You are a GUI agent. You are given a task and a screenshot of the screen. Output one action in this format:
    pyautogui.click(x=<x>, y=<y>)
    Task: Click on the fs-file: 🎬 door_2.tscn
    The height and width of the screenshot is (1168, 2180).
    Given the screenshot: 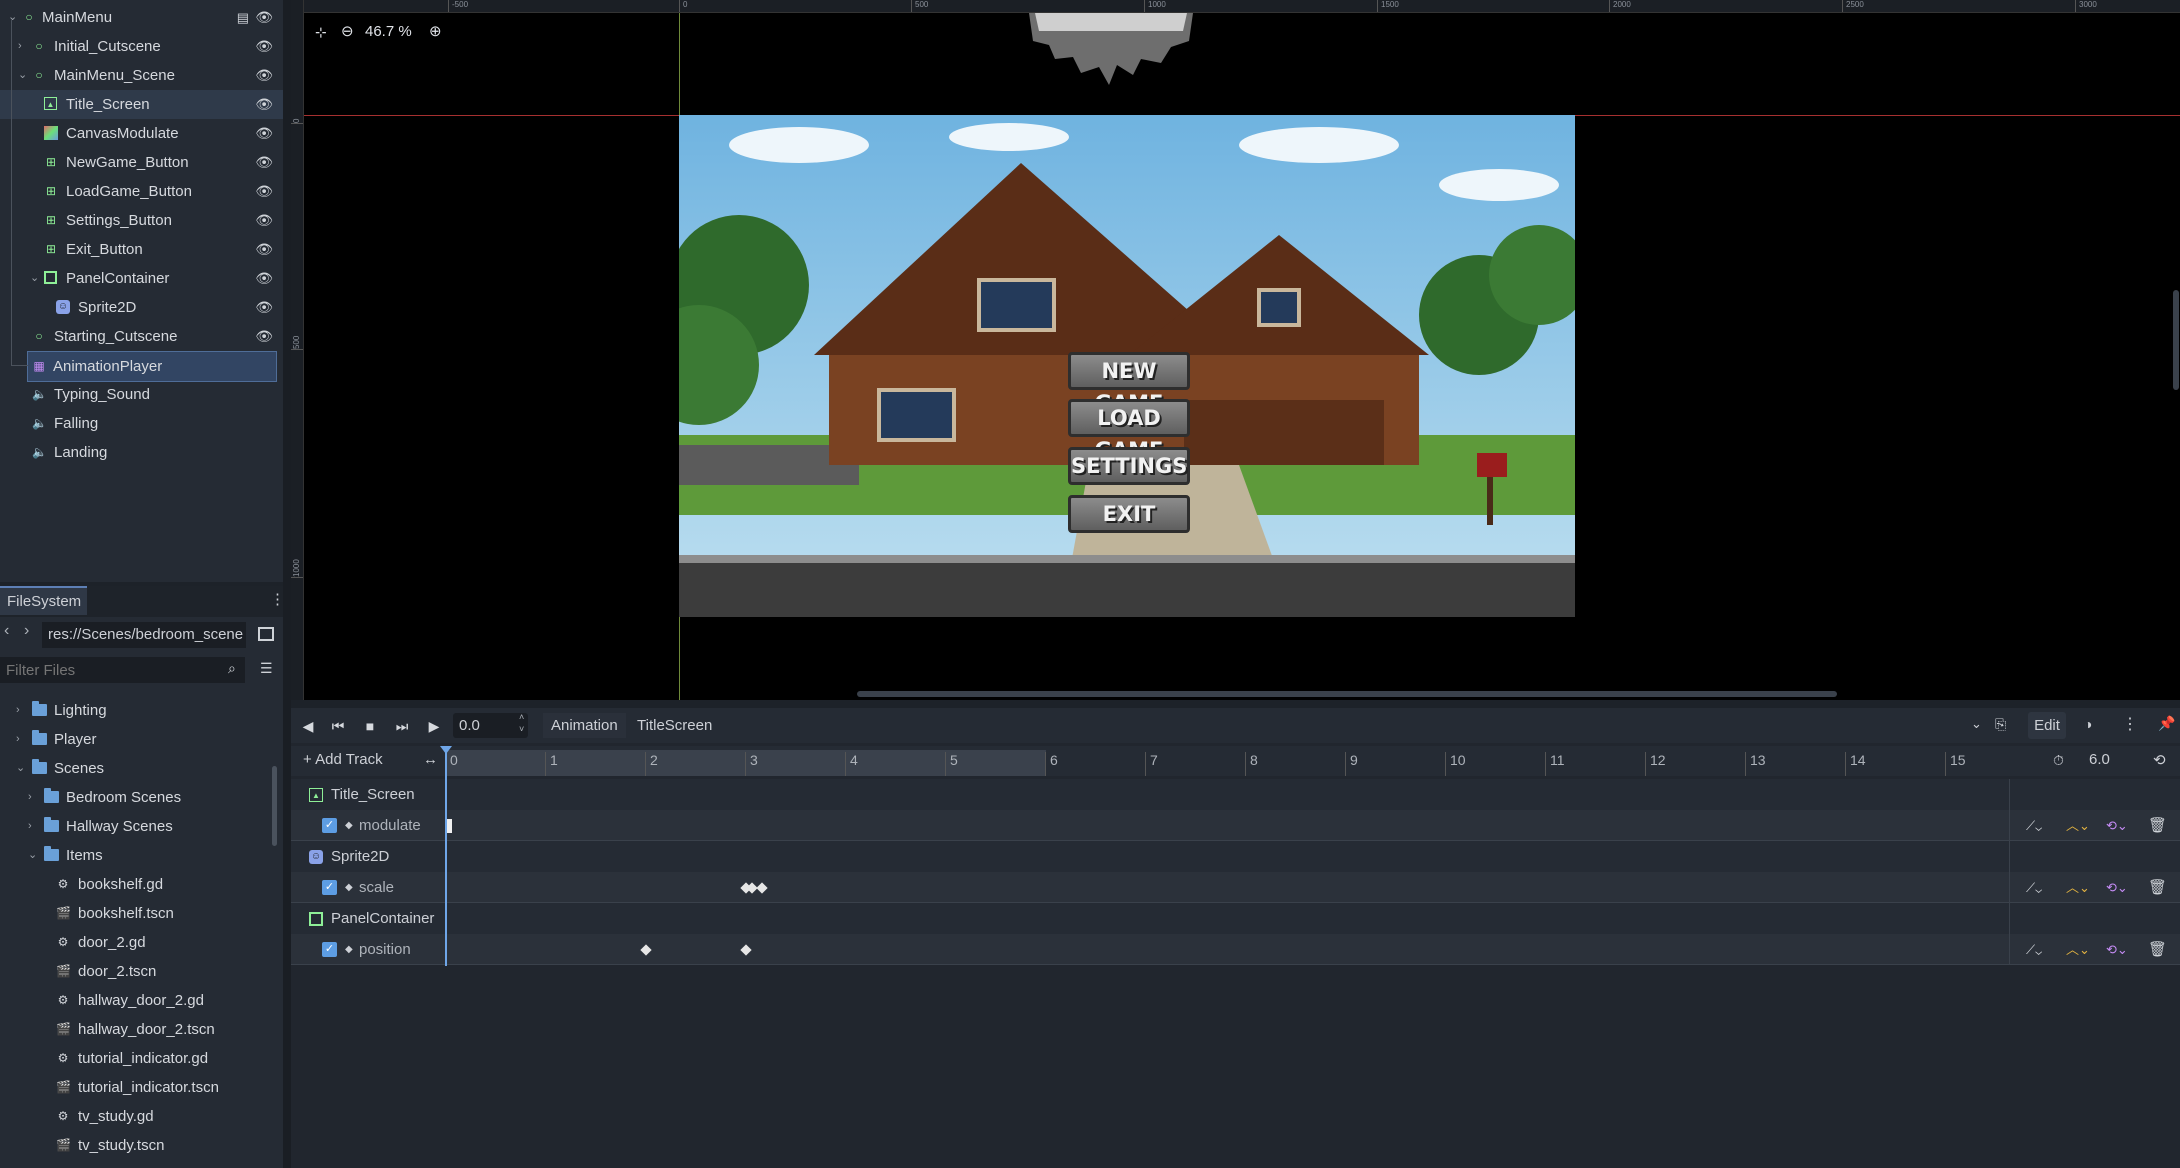 What is the action you would take?
    pyautogui.click(x=135, y=971)
    